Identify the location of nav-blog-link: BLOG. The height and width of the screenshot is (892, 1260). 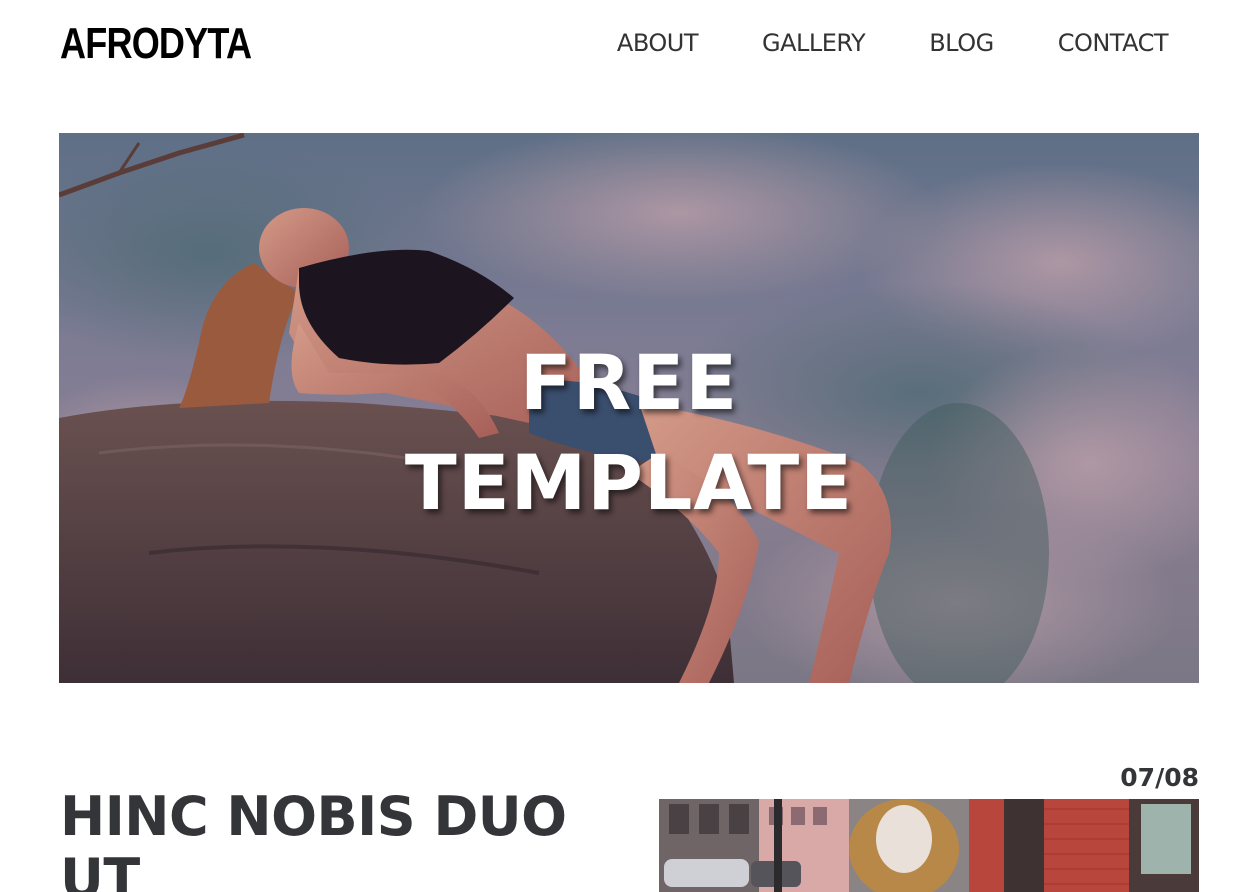
(961, 43).